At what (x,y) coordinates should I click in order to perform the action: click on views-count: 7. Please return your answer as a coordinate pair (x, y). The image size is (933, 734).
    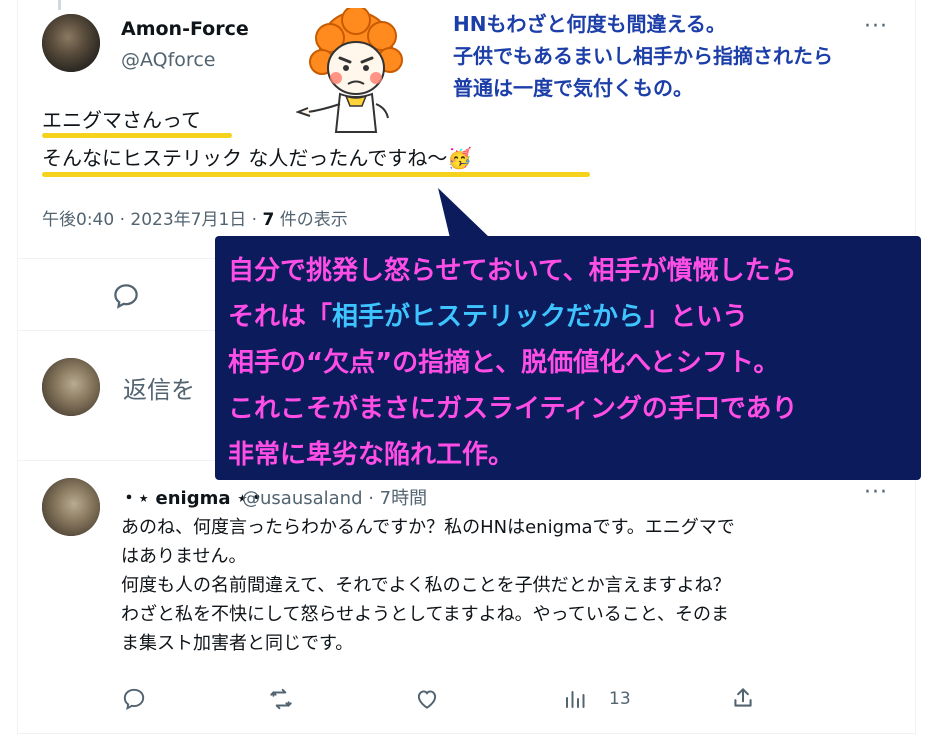
    Looking at the image, I should click on (268, 220).